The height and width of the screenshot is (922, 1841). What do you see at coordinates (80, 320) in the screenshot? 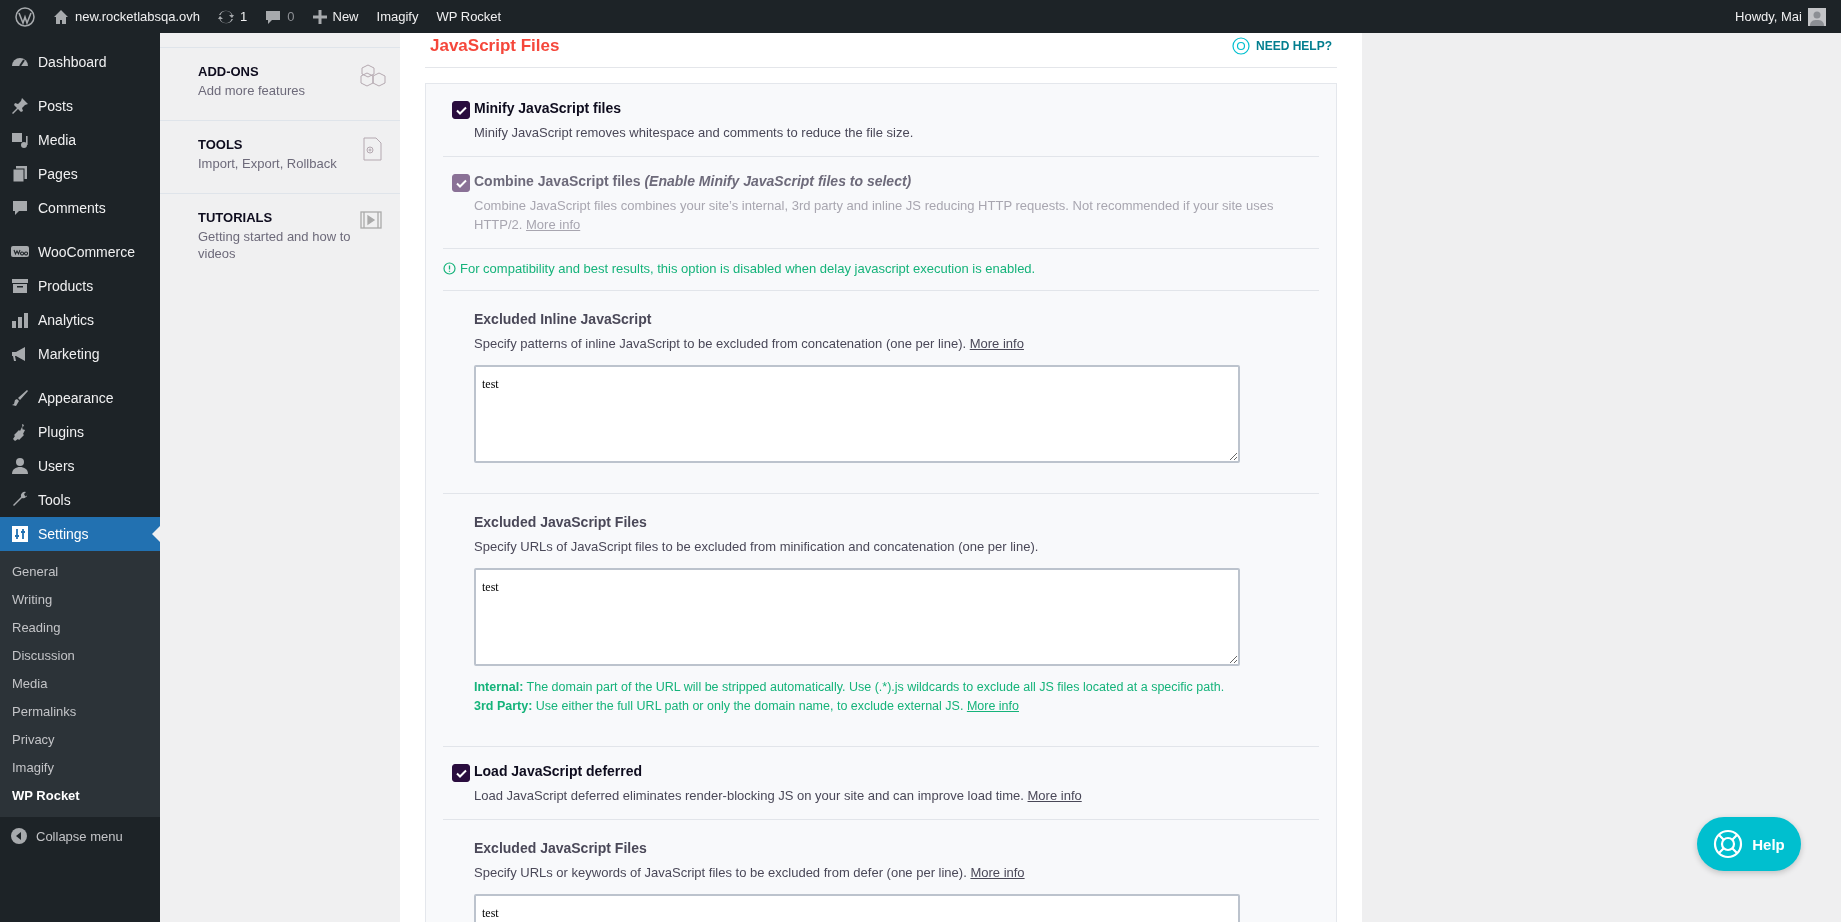
I see `sidebar-item: Analytics` at bounding box center [80, 320].